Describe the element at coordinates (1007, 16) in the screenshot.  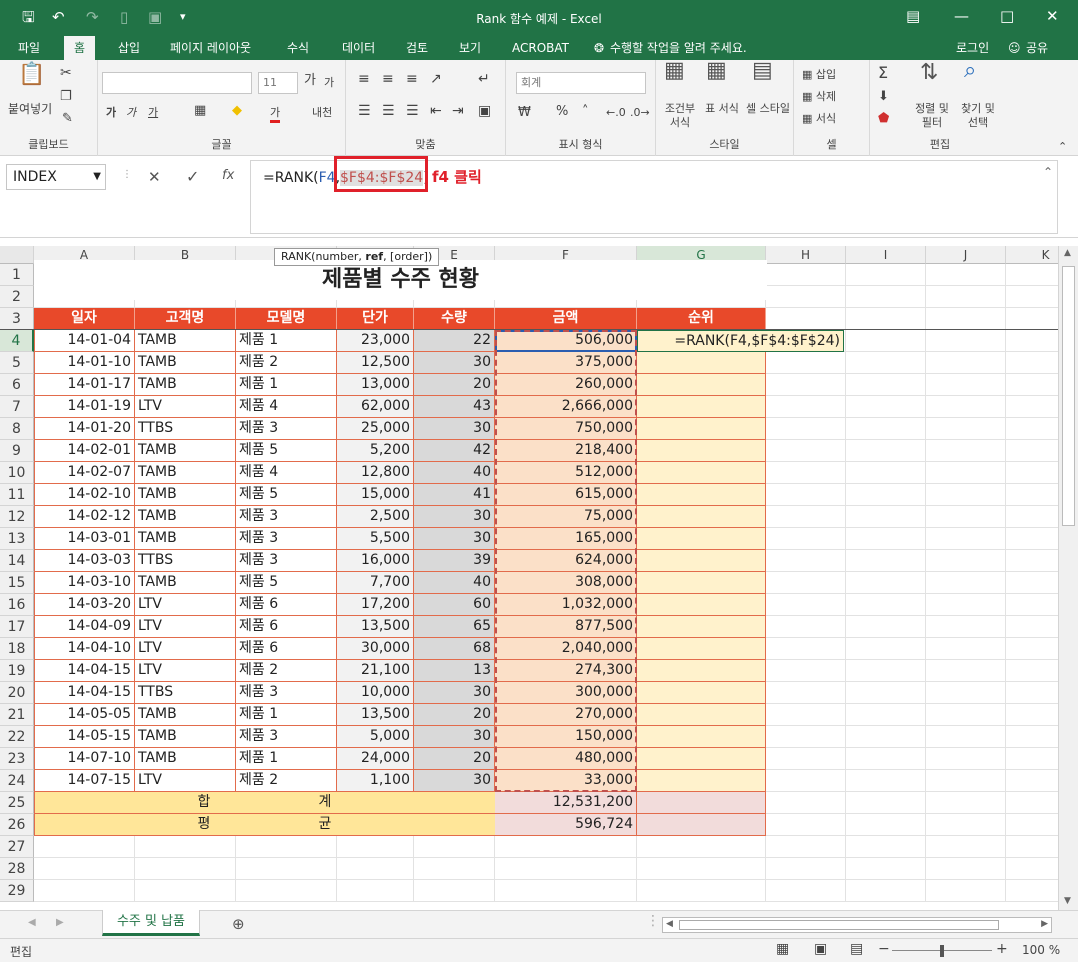
I see `maximize-icon: □` at that location.